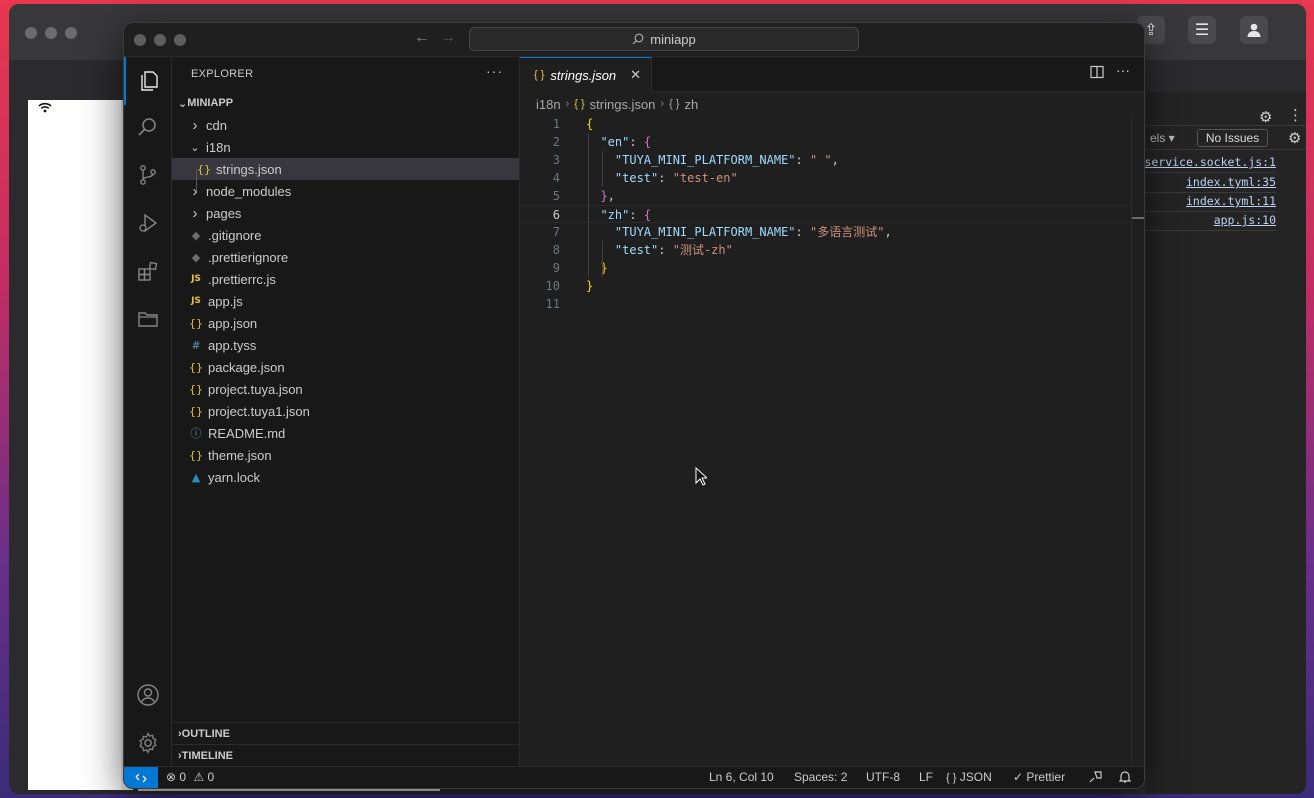 The width and height of the screenshot is (1314, 798). Describe the element at coordinates (160, 40) in the screenshot. I see `minimize-window-dot` at that location.